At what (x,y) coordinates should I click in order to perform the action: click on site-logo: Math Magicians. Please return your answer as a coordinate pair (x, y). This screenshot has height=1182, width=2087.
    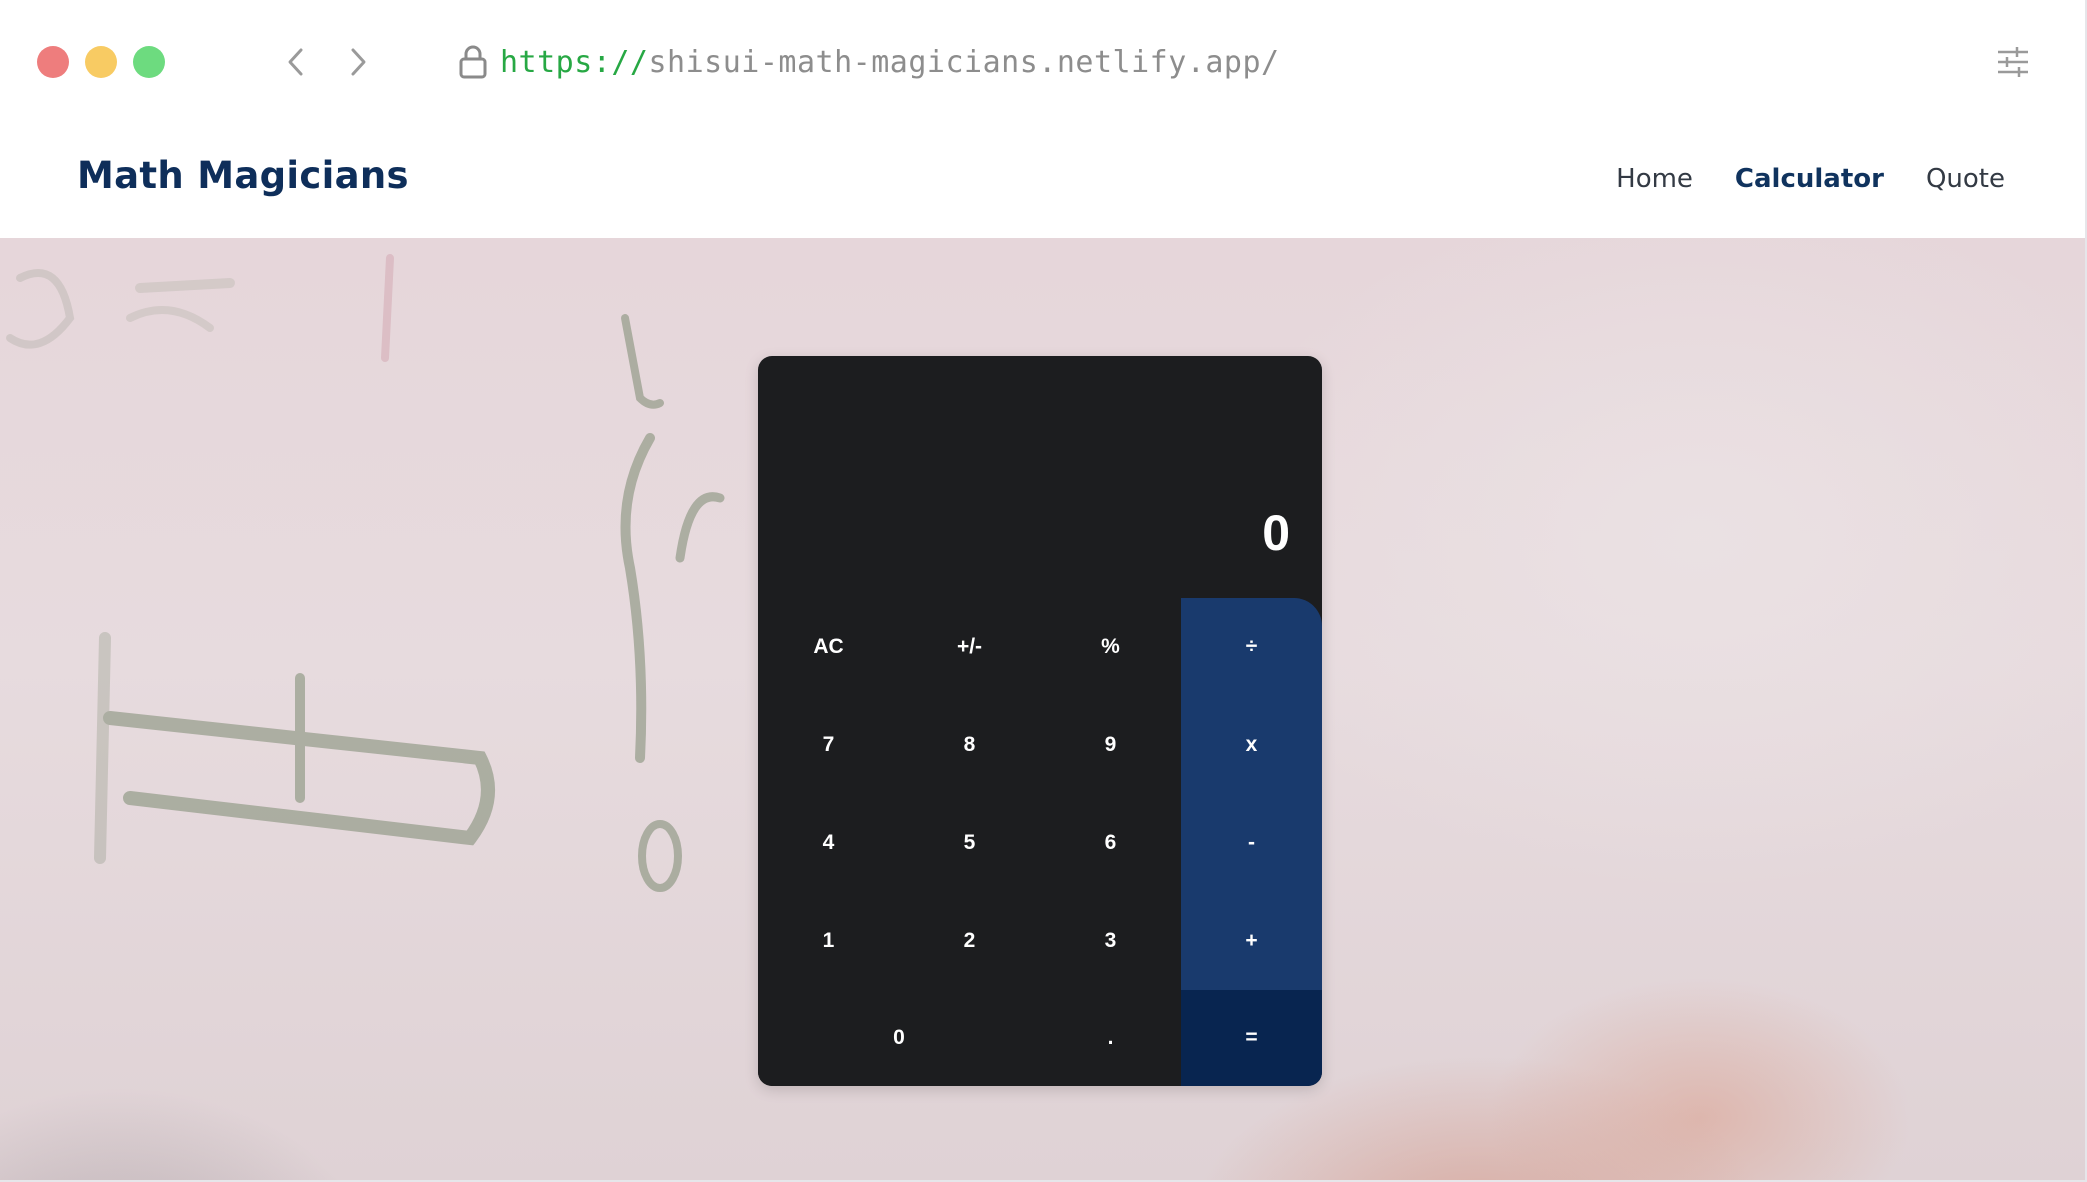
    Looking at the image, I should click on (243, 175).